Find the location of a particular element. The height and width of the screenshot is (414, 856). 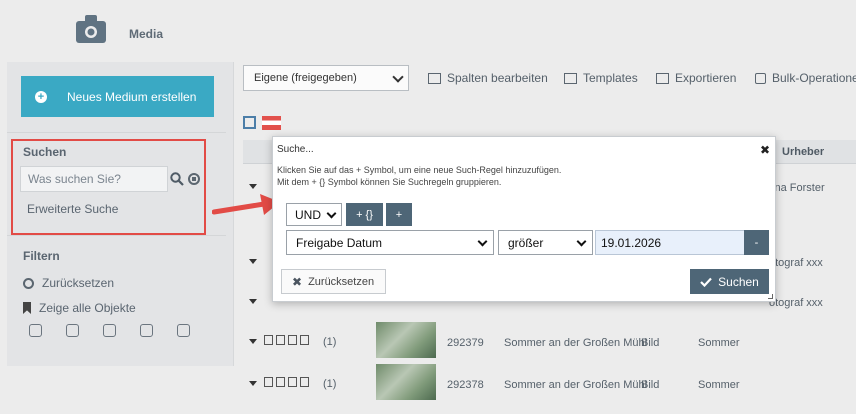

author-cell: tina Forster is located at coordinates (797, 188).